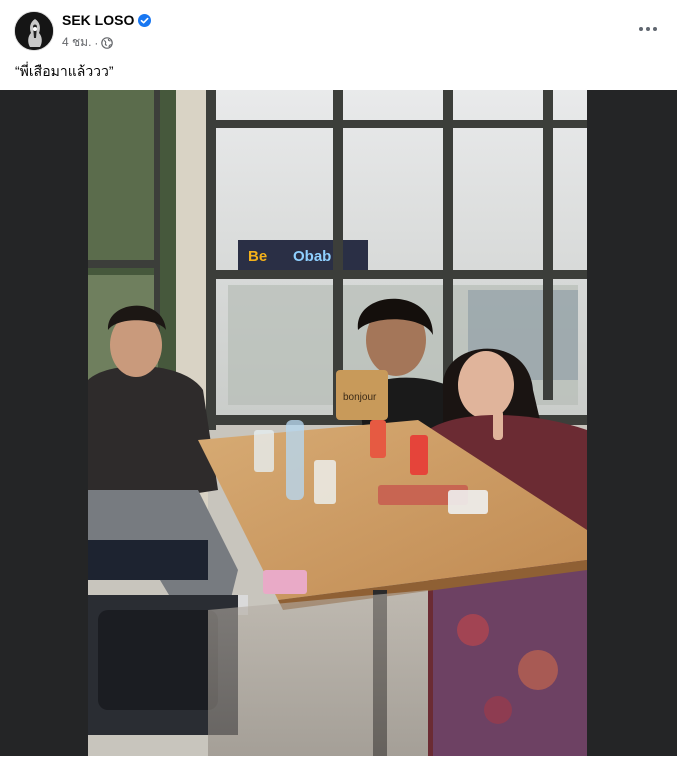 This screenshot has height=761, width=677. Describe the element at coordinates (64, 71) in the screenshot. I see `post-caption: “พี่เสือมาแล้ววว”` at that location.